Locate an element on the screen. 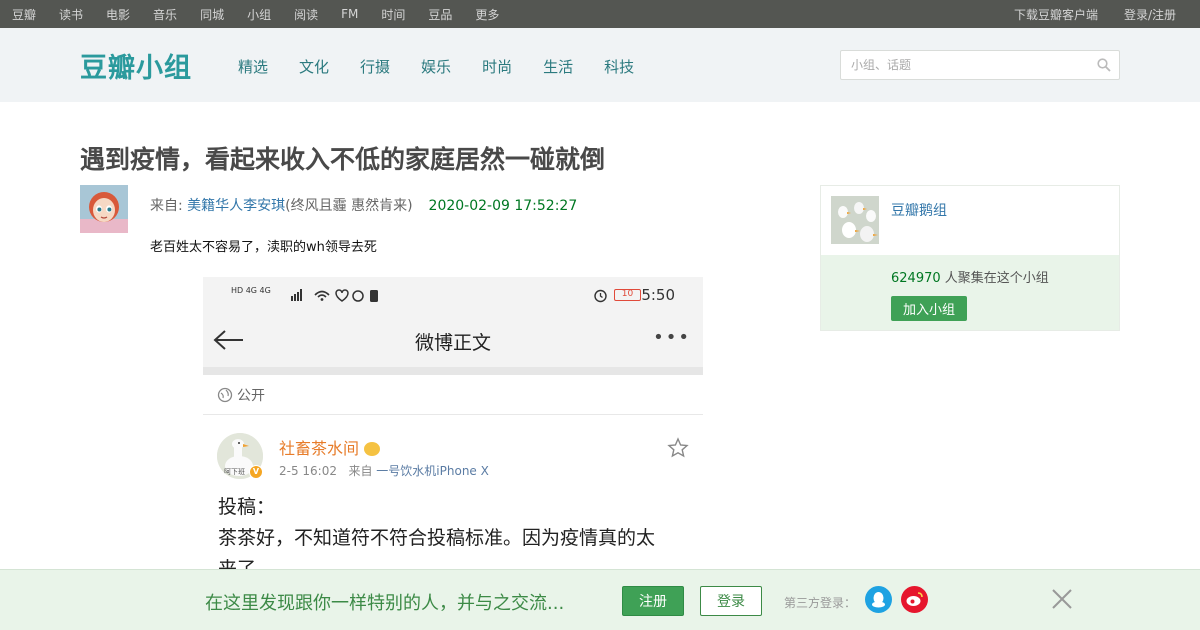 Image resolution: width=1200 pixels, height=630 pixels. group-nav: 精选 文化 行摄 娱乐 时尚 生活 科技 is located at coordinates (451, 66).